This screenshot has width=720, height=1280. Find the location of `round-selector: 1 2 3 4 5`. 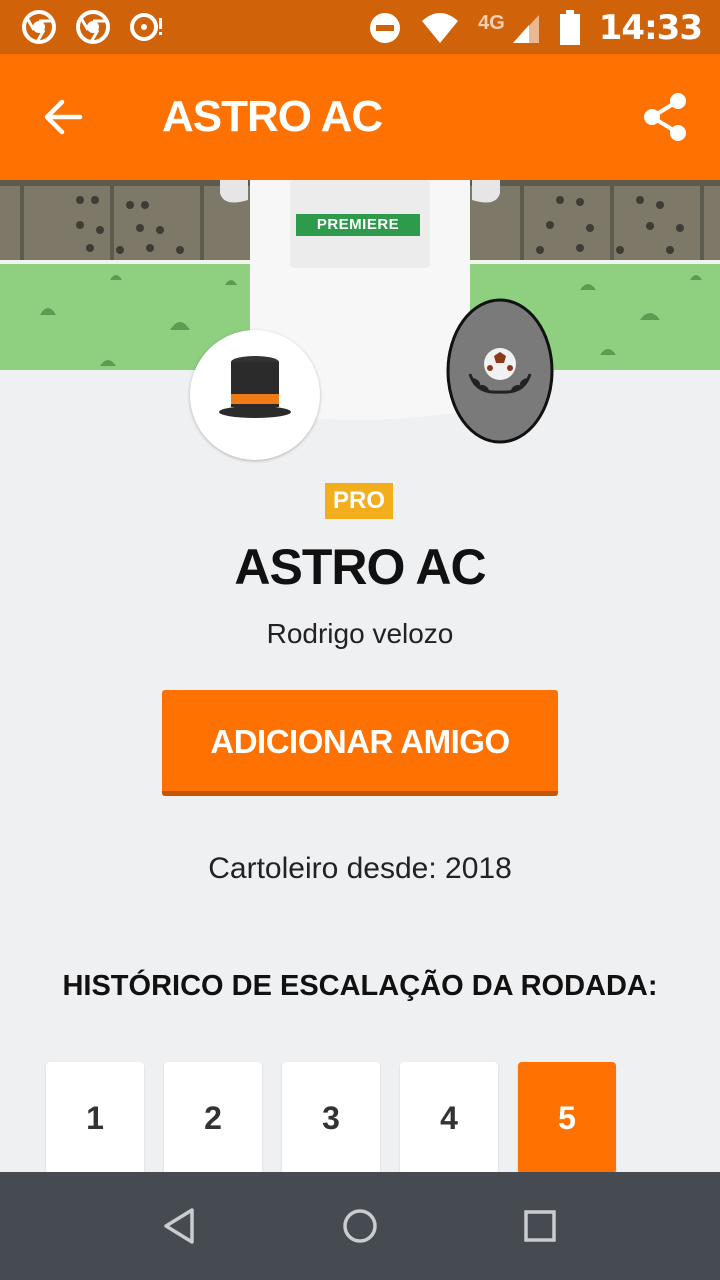

round-selector: 1 2 3 4 5 is located at coordinates (331, 1118).